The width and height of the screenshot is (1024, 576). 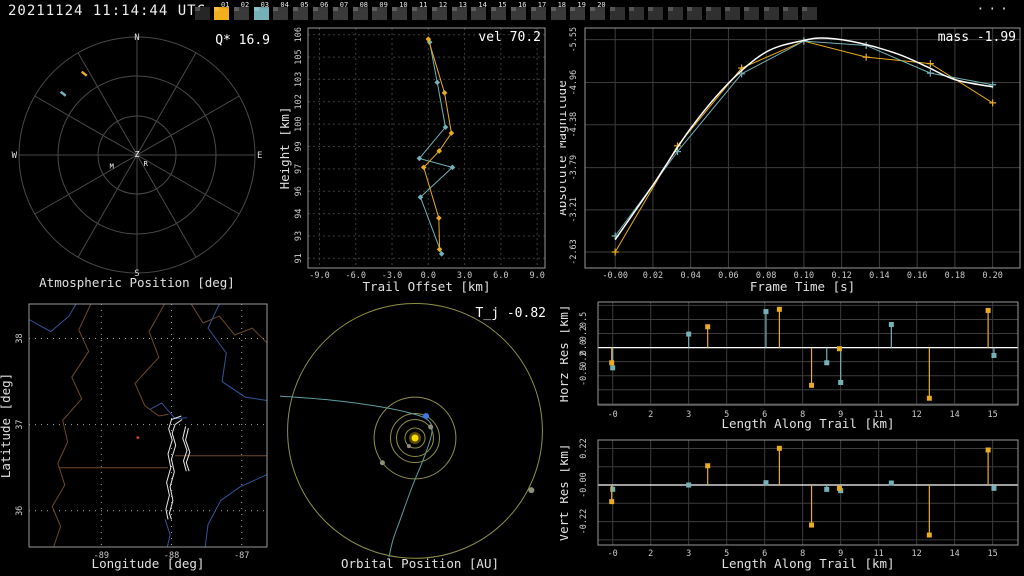 What do you see at coordinates (364, 5) in the screenshot?
I see `tab-number: 08` at bounding box center [364, 5].